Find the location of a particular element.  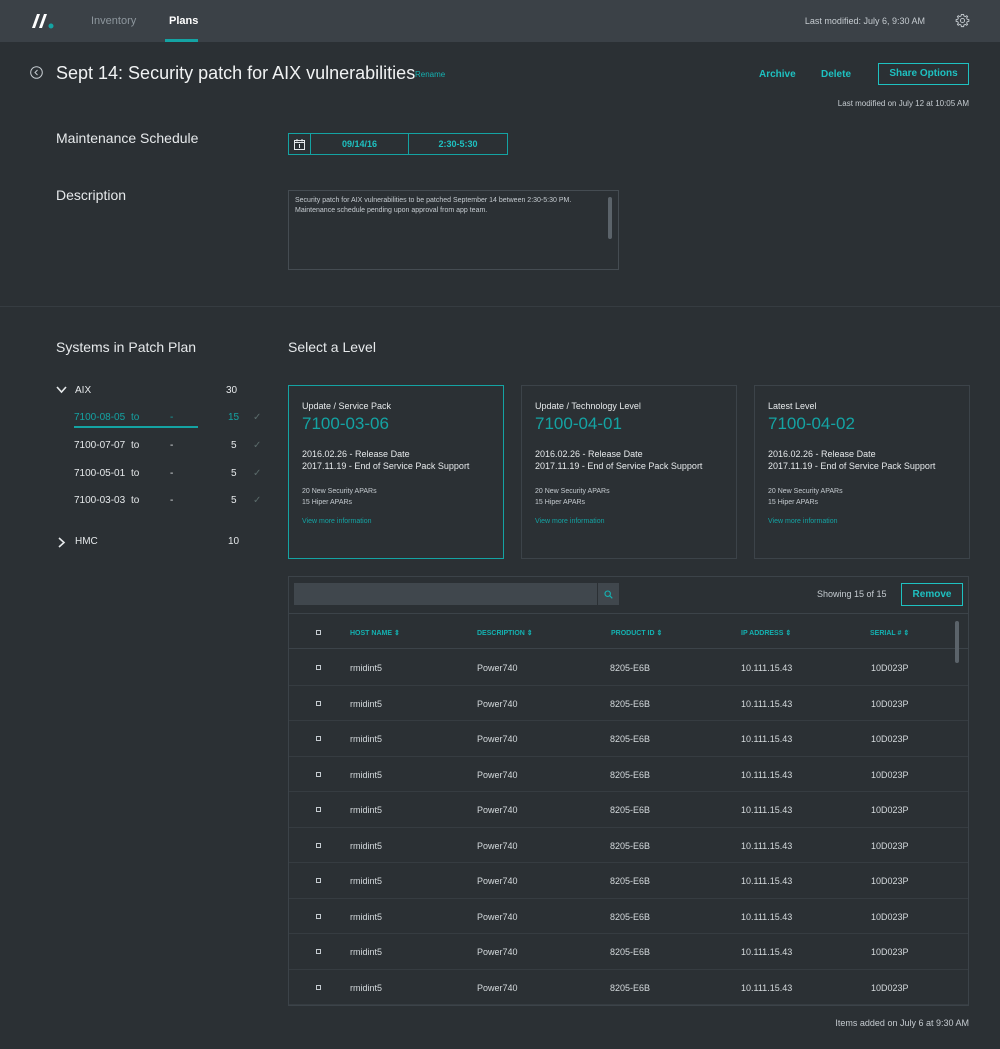

delete-button: Delete is located at coordinates (836, 74).